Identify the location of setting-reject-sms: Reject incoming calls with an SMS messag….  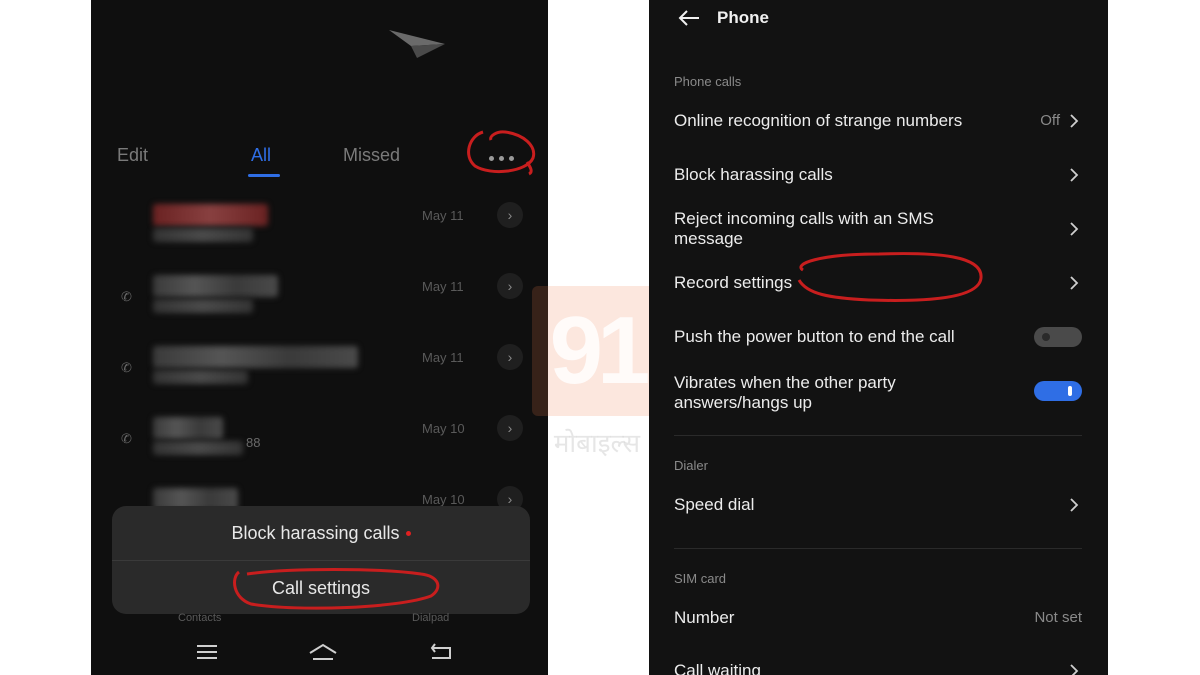
(878, 229).